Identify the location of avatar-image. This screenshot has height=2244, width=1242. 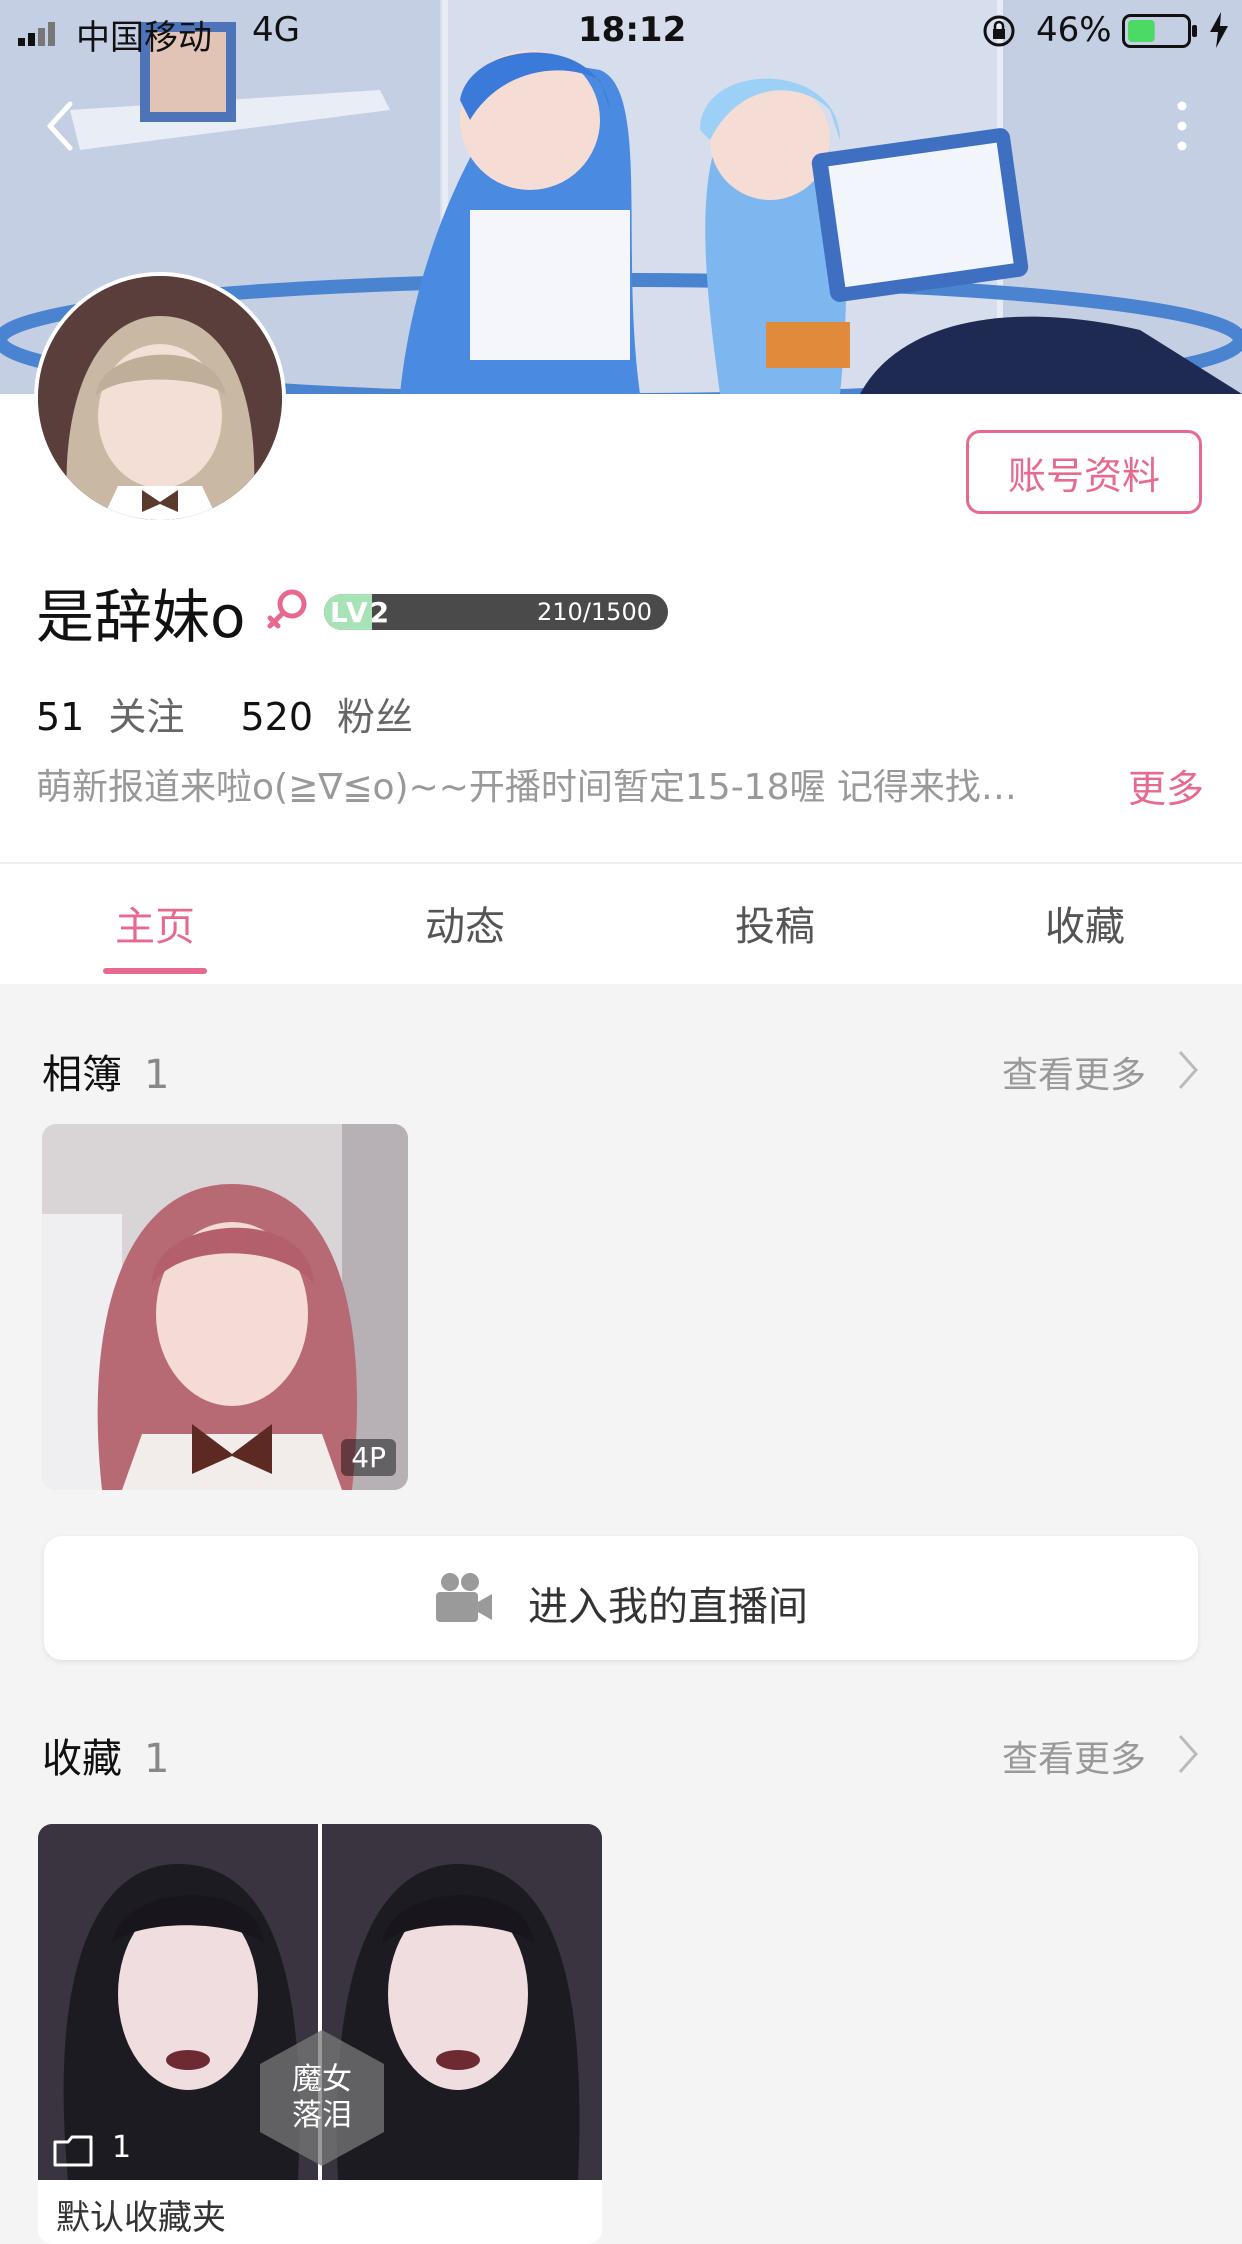
(160, 398).